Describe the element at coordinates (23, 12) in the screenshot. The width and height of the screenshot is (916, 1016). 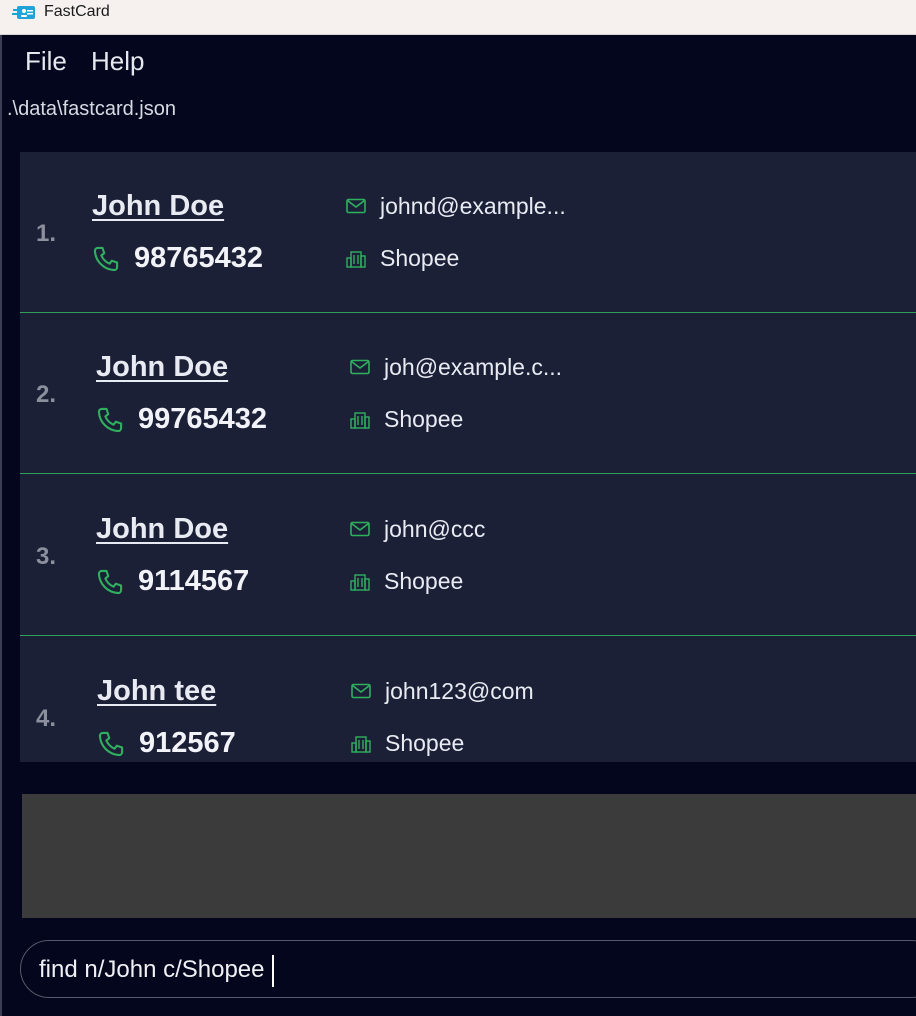
I see `fastcard-app-icon` at that location.